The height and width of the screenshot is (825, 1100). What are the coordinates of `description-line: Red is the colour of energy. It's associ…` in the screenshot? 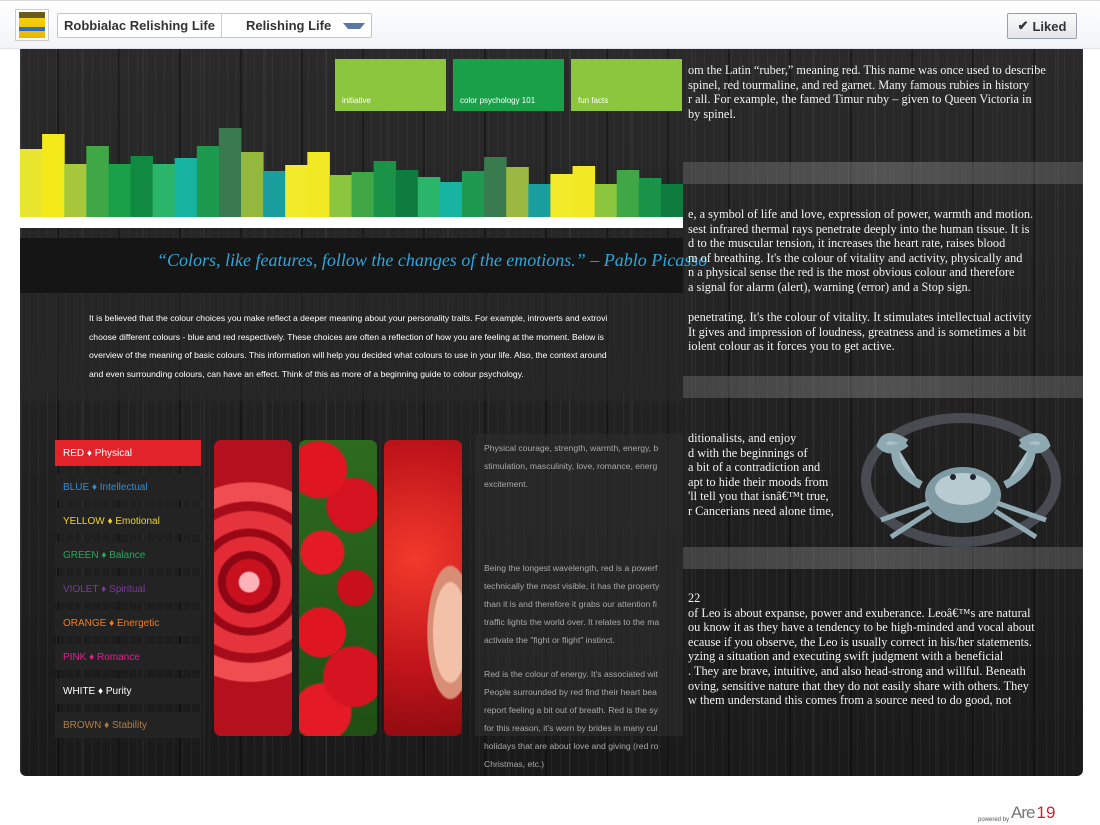 It's located at (571, 674).